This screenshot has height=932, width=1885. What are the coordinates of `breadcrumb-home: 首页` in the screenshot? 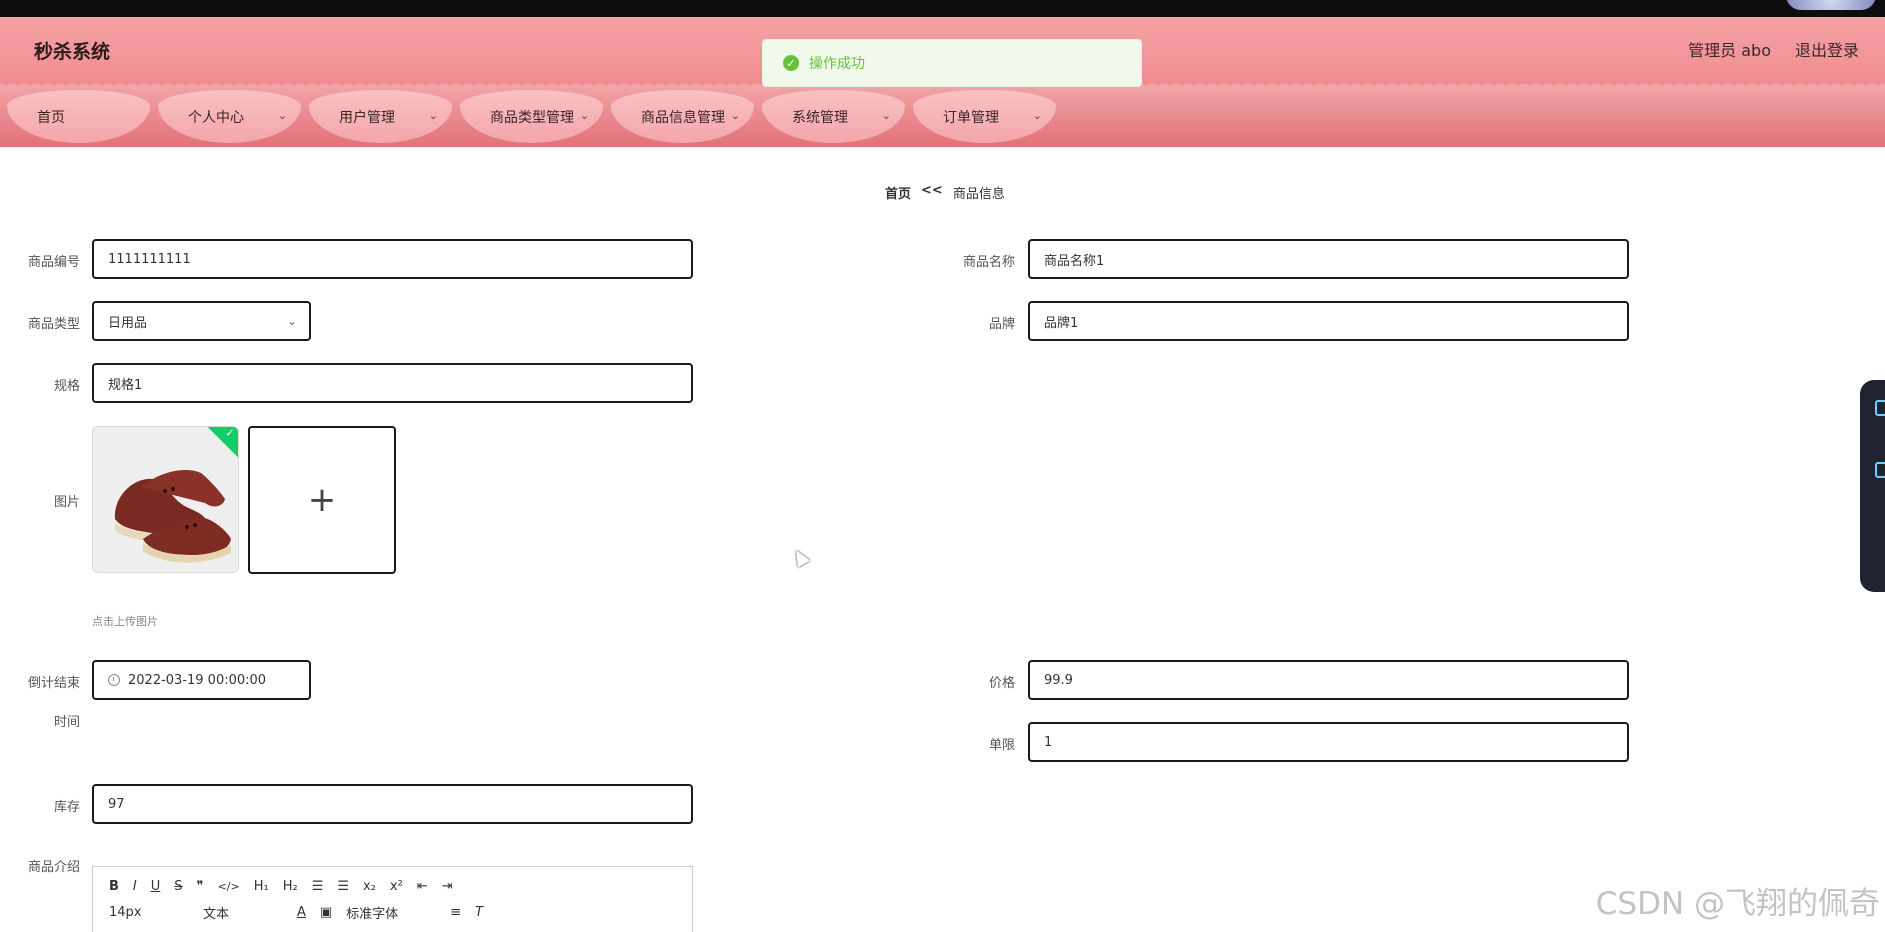 It's located at (898, 192).